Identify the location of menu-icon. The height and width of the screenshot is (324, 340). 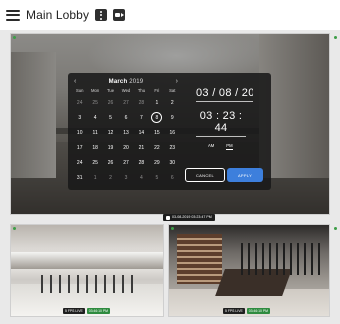
(13, 15).